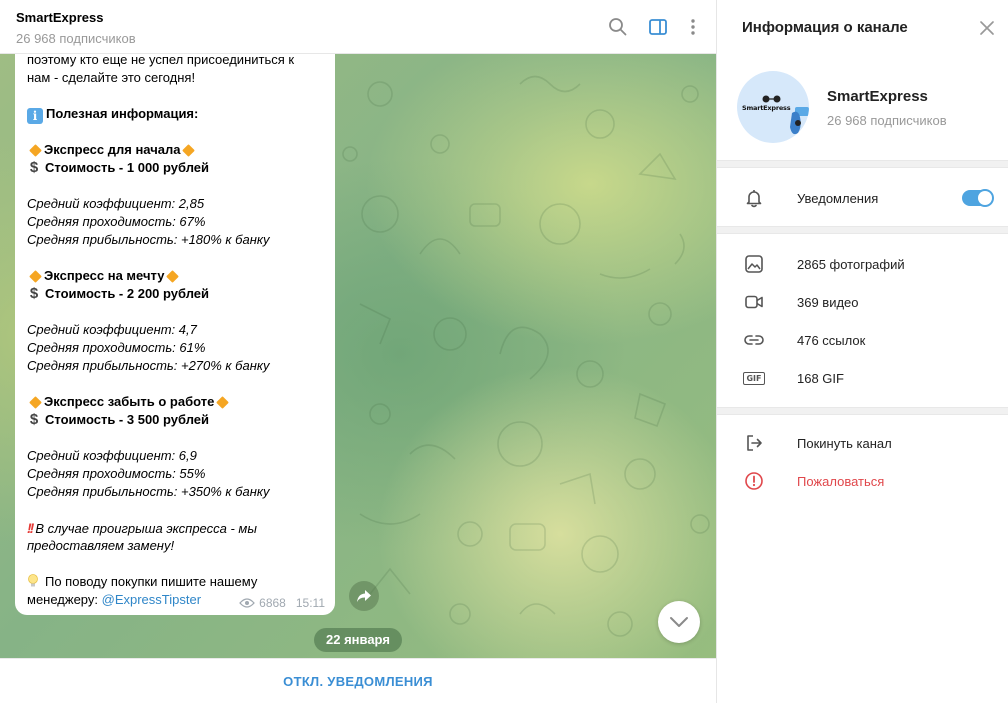  I want to click on manager-username-link: @ExpressTipster, so click(151, 599).